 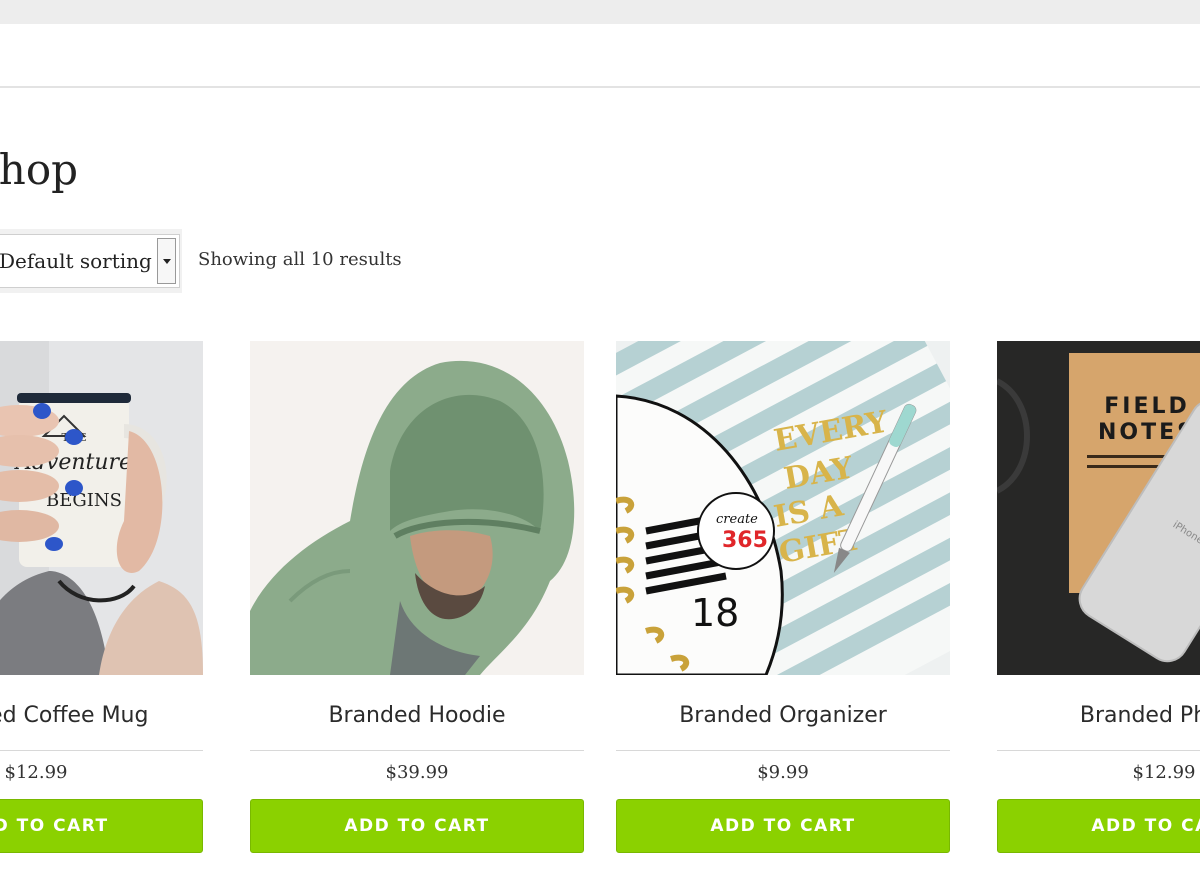 I want to click on header-divider, so click(x=600, y=87).